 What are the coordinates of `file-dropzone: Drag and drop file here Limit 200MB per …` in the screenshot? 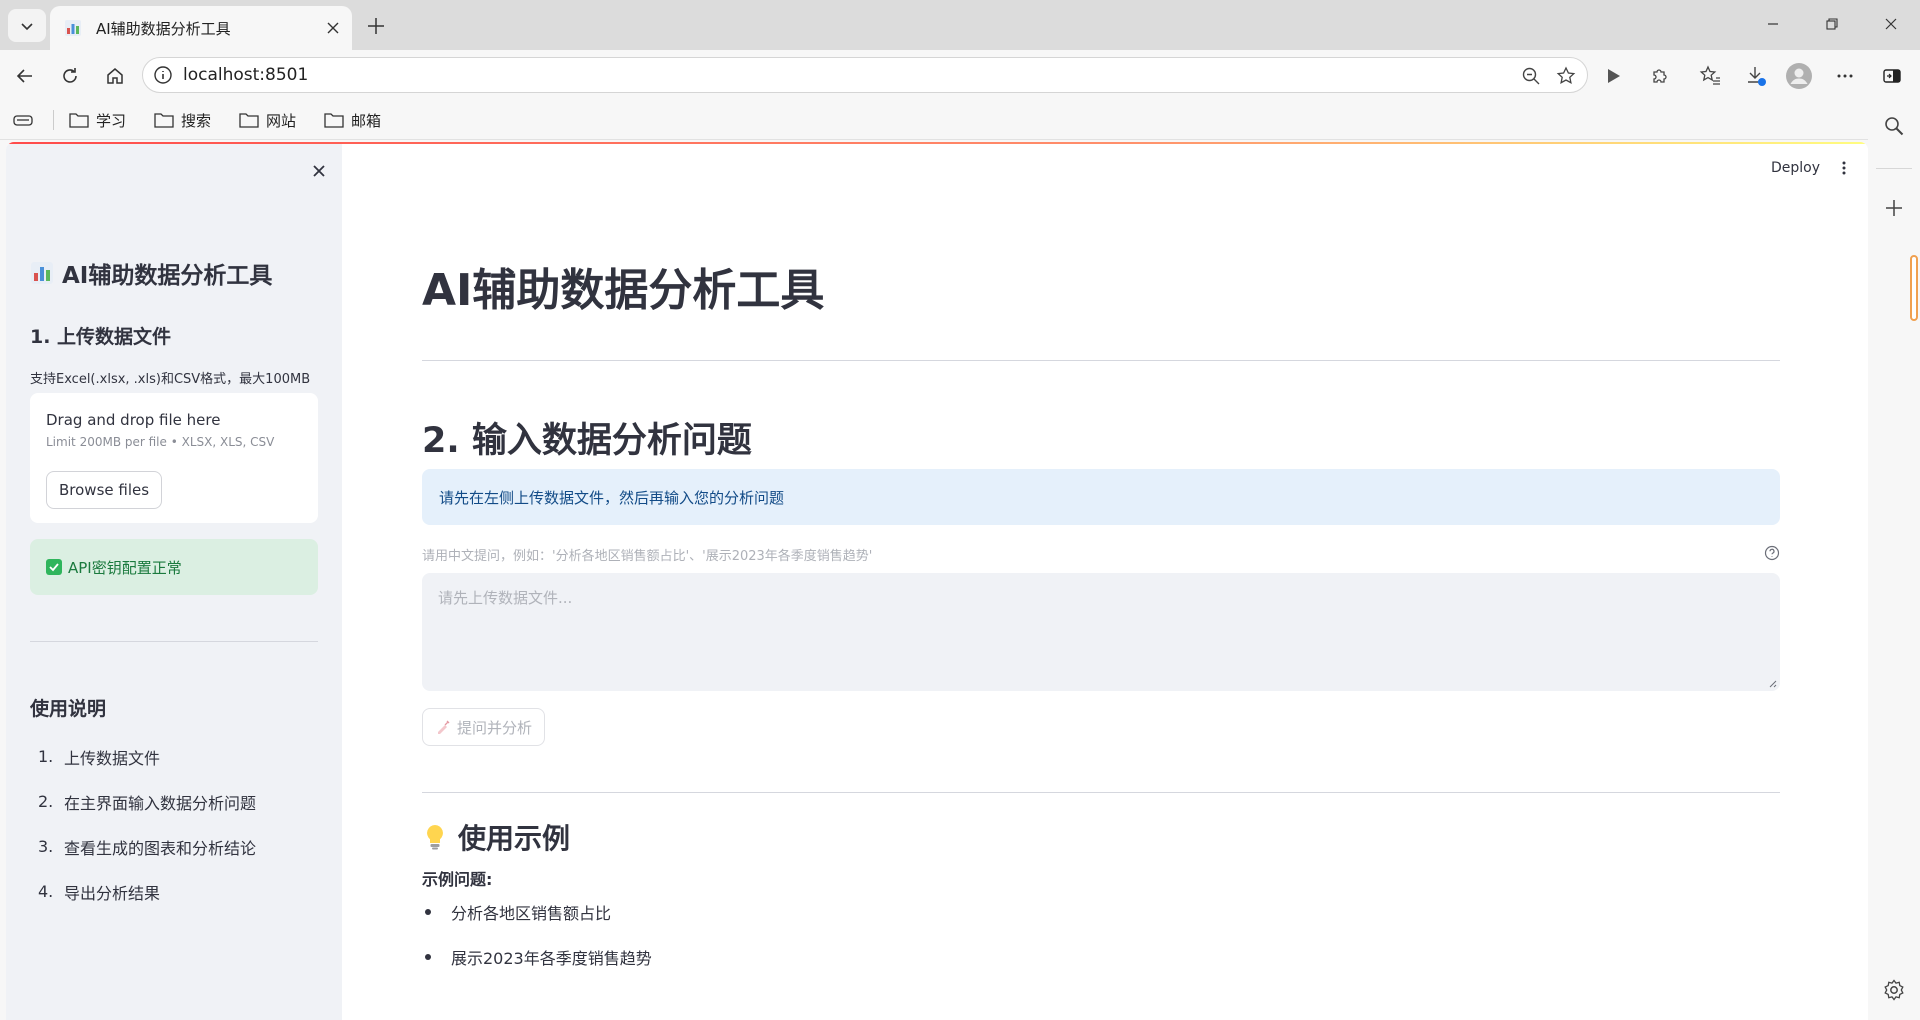 It's located at (174, 458).